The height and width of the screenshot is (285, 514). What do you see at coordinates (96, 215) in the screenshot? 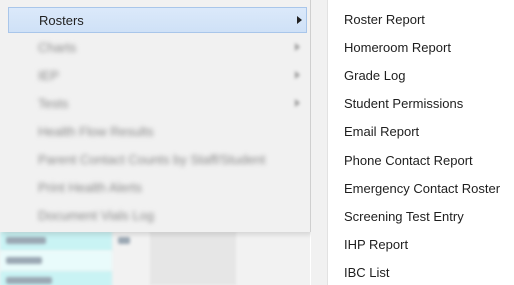
I see `menu-item-label: Document Vials Log` at bounding box center [96, 215].